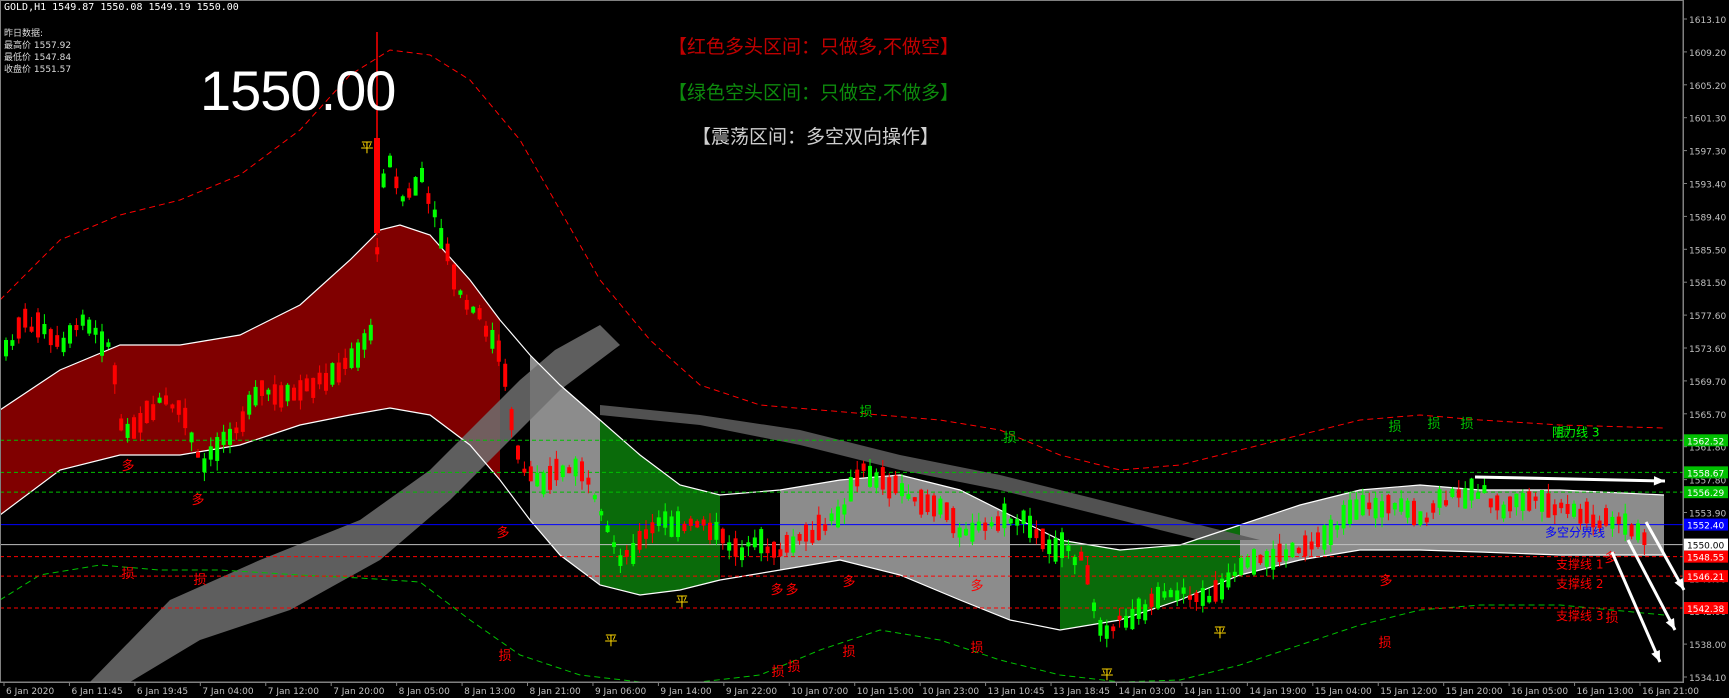 Image resolution: width=1729 pixels, height=698 pixels. I want to click on time-tick-label: 13 Jan 18:45, so click(1081, 692).